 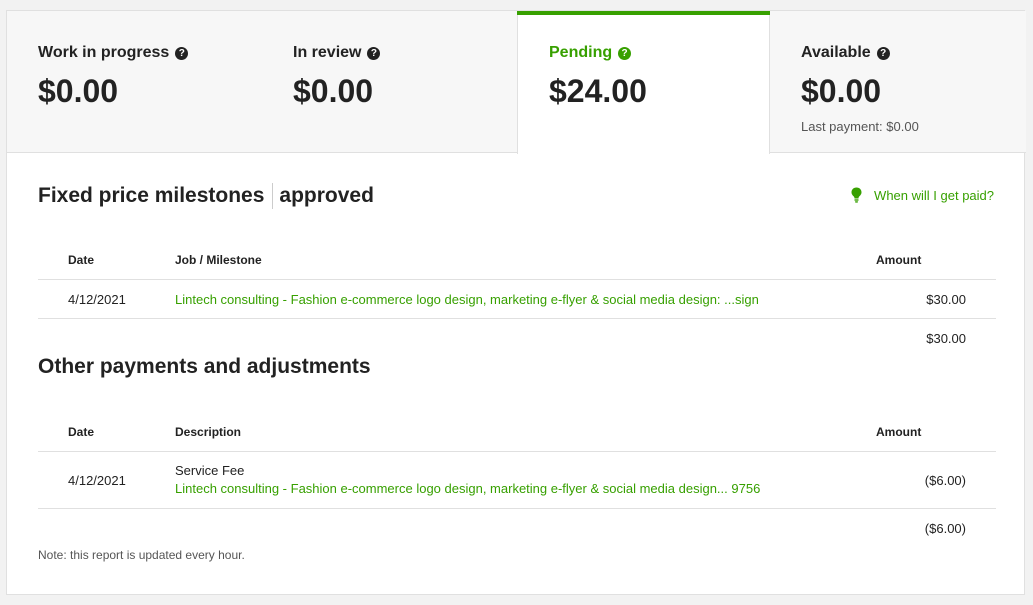 What do you see at coordinates (389, 82) in the screenshot?
I see `tab-in-review: In review ? $0.00` at bounding box center [389, 82].